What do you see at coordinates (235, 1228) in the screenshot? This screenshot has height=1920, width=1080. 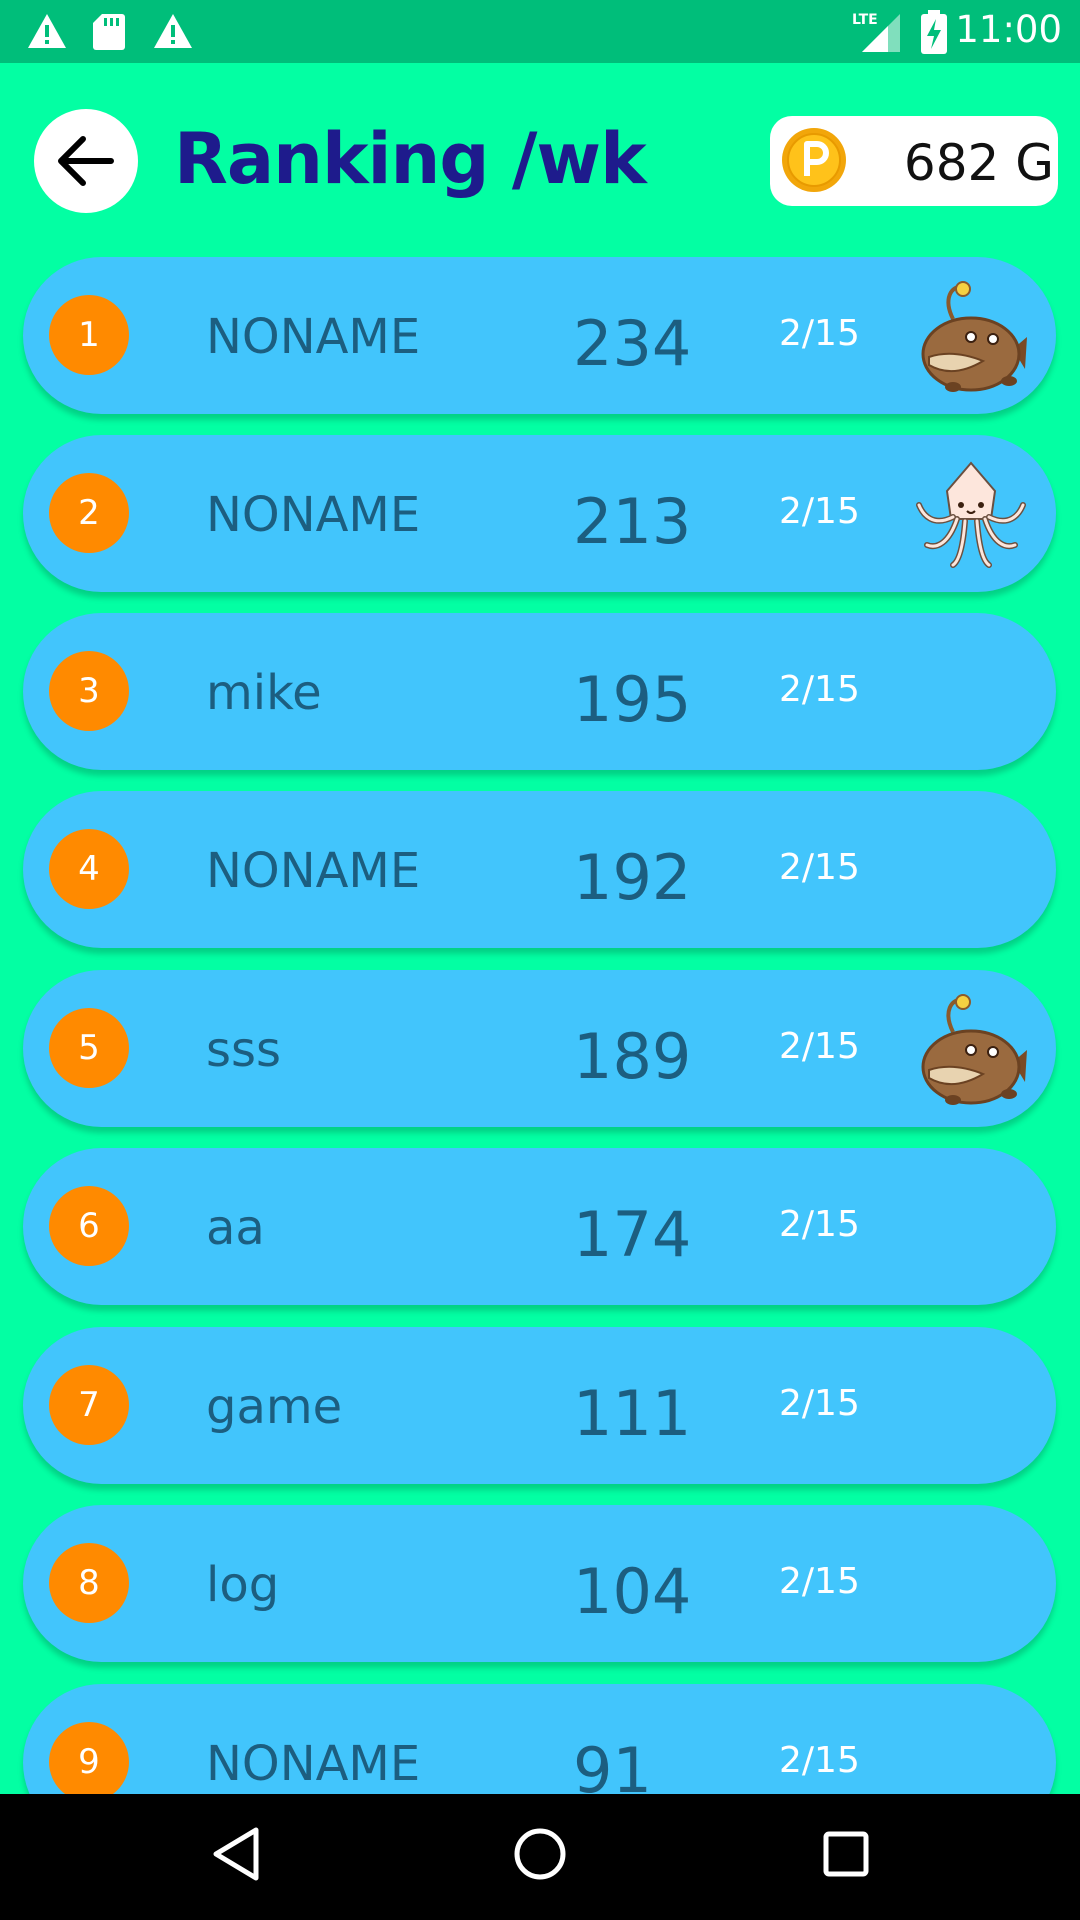 I see `player-name: aa` at bounding box center [235, 1228].